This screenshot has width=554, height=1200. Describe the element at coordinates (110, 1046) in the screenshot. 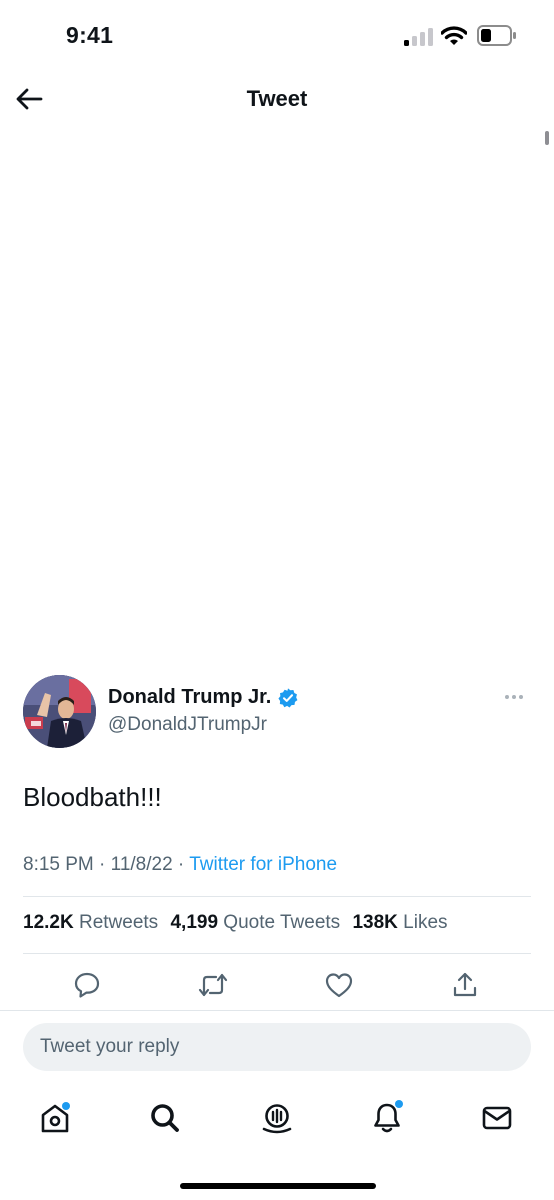

I see `reply-placeholder: Tweet your reply` at that location.